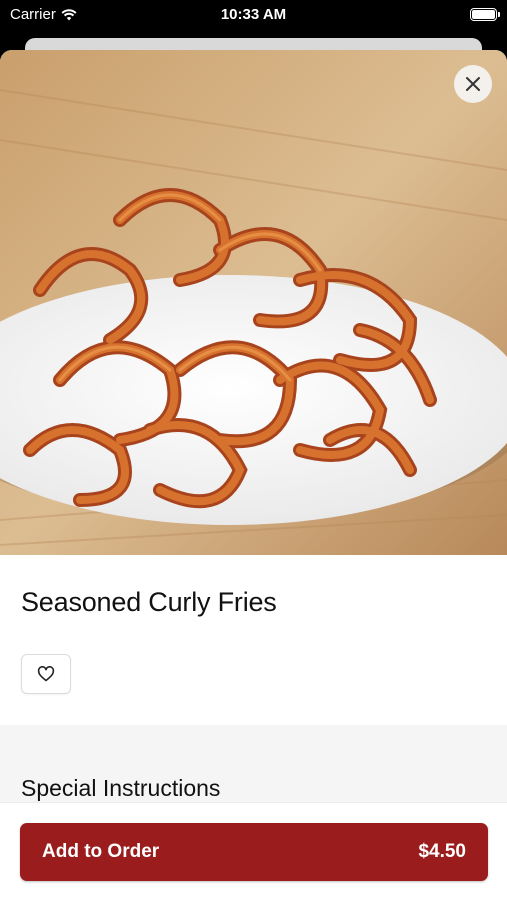 This screenshot has height=900, width=507. I want to click on bottom-bar: Add to Order $4.50, so click(253, 851).